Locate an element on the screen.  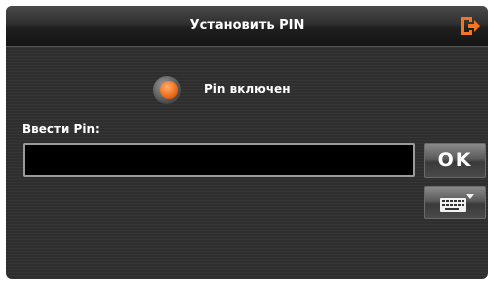
enter-pin-label: Ввести Pin: is located at coordinates (61, 129).